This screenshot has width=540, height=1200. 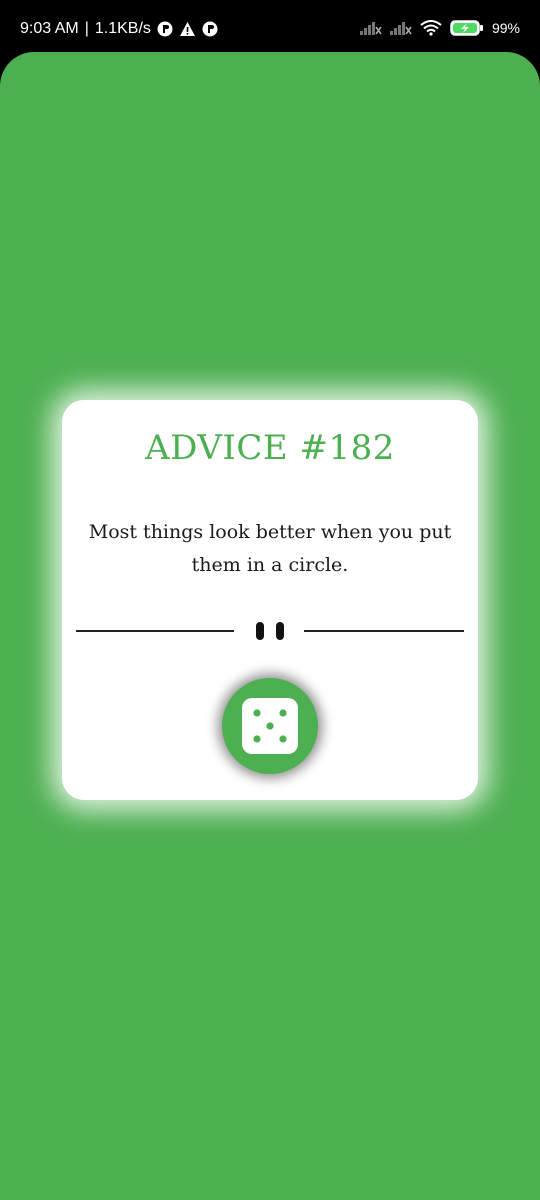 I want to click on advice-title: ADVICE #182, so click(x=270, y=448).